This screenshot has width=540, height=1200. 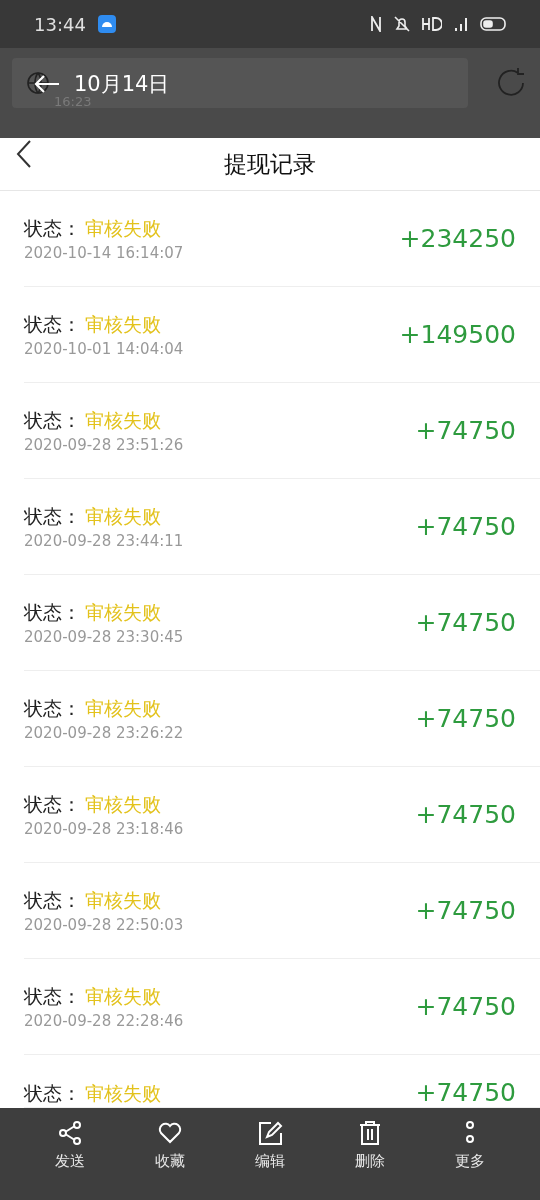 What do you see at coordinates (170, 1148) in the screenshot?
I see `action-button: 收藏` at bounding box center [170, 1148].